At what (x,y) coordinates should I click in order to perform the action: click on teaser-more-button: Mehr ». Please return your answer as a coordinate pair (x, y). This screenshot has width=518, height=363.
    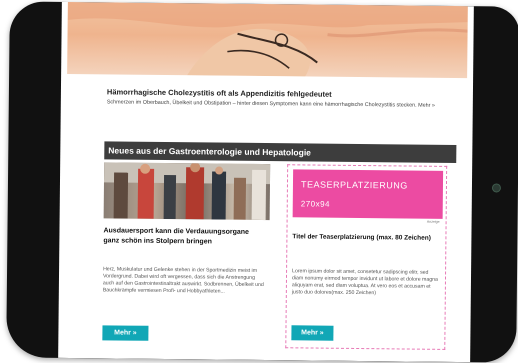
    Looking at the image, I should click on (312, 333).